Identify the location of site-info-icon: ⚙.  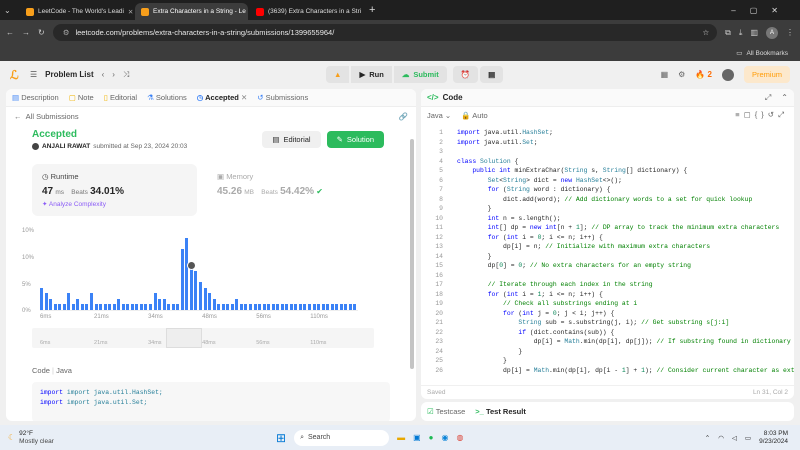
(66, 32).